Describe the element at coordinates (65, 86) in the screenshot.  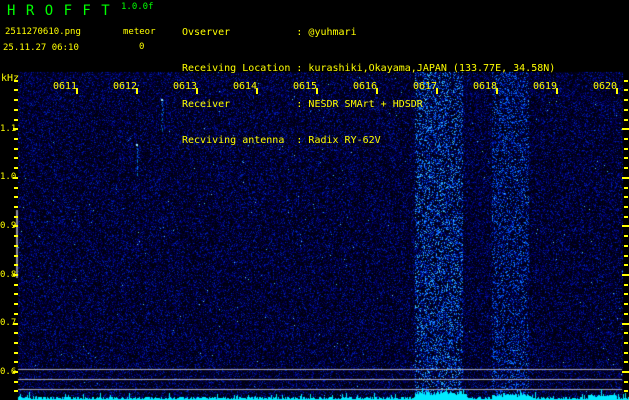
I see `time-label: 0611` at that location.